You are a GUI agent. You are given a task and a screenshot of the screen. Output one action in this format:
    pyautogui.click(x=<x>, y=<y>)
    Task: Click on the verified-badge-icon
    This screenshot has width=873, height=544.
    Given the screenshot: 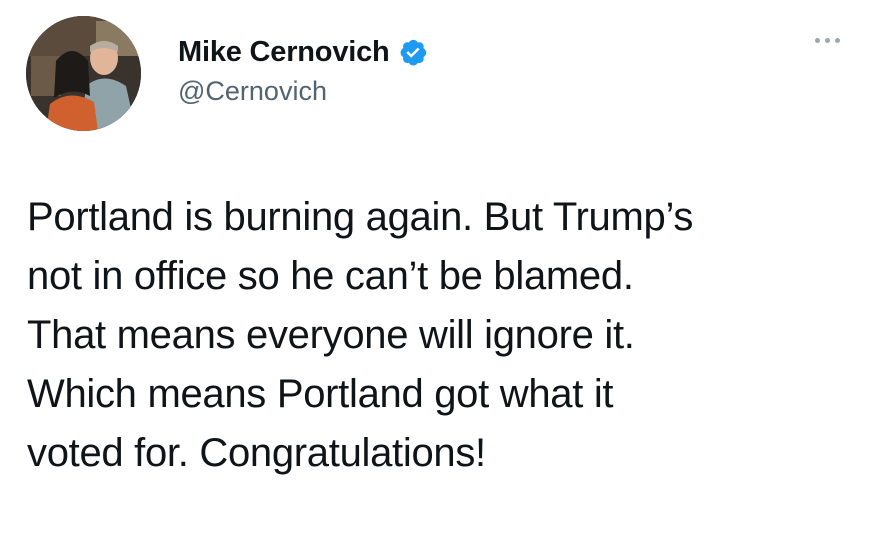 What is the action you would take?
    pyautogui.click(x=413, y=52)
    